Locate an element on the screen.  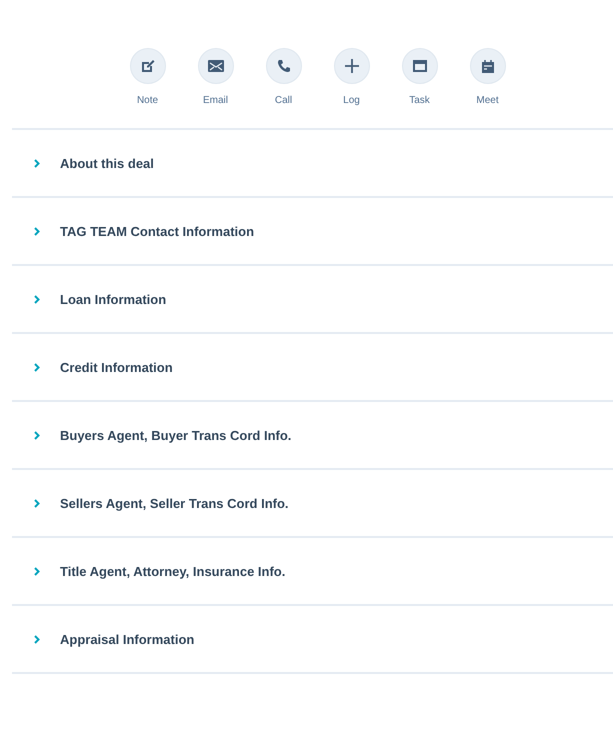
section-header: Credit Information is located at coordinates (116, 367).